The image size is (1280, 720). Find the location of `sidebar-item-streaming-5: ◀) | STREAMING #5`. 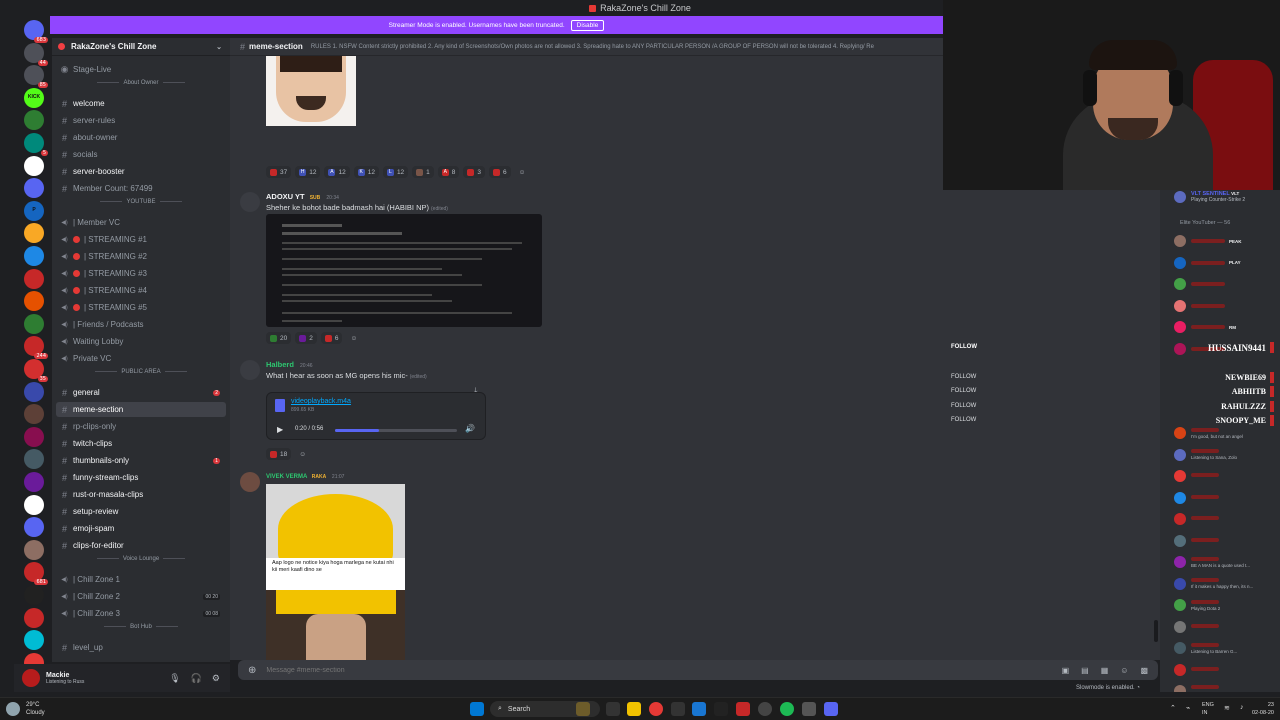

sidebar-item-streaming-5: ◀) | STREAMING #5 is located at coordinates (141, 307).